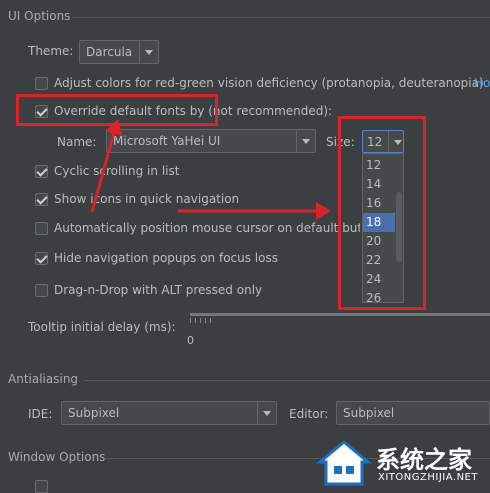 This screenshot has height=493, width=490. Describe the element at coordinates (424, 460) in the screenshot. I see `watermark-text-cn: 系统之家` at that location.